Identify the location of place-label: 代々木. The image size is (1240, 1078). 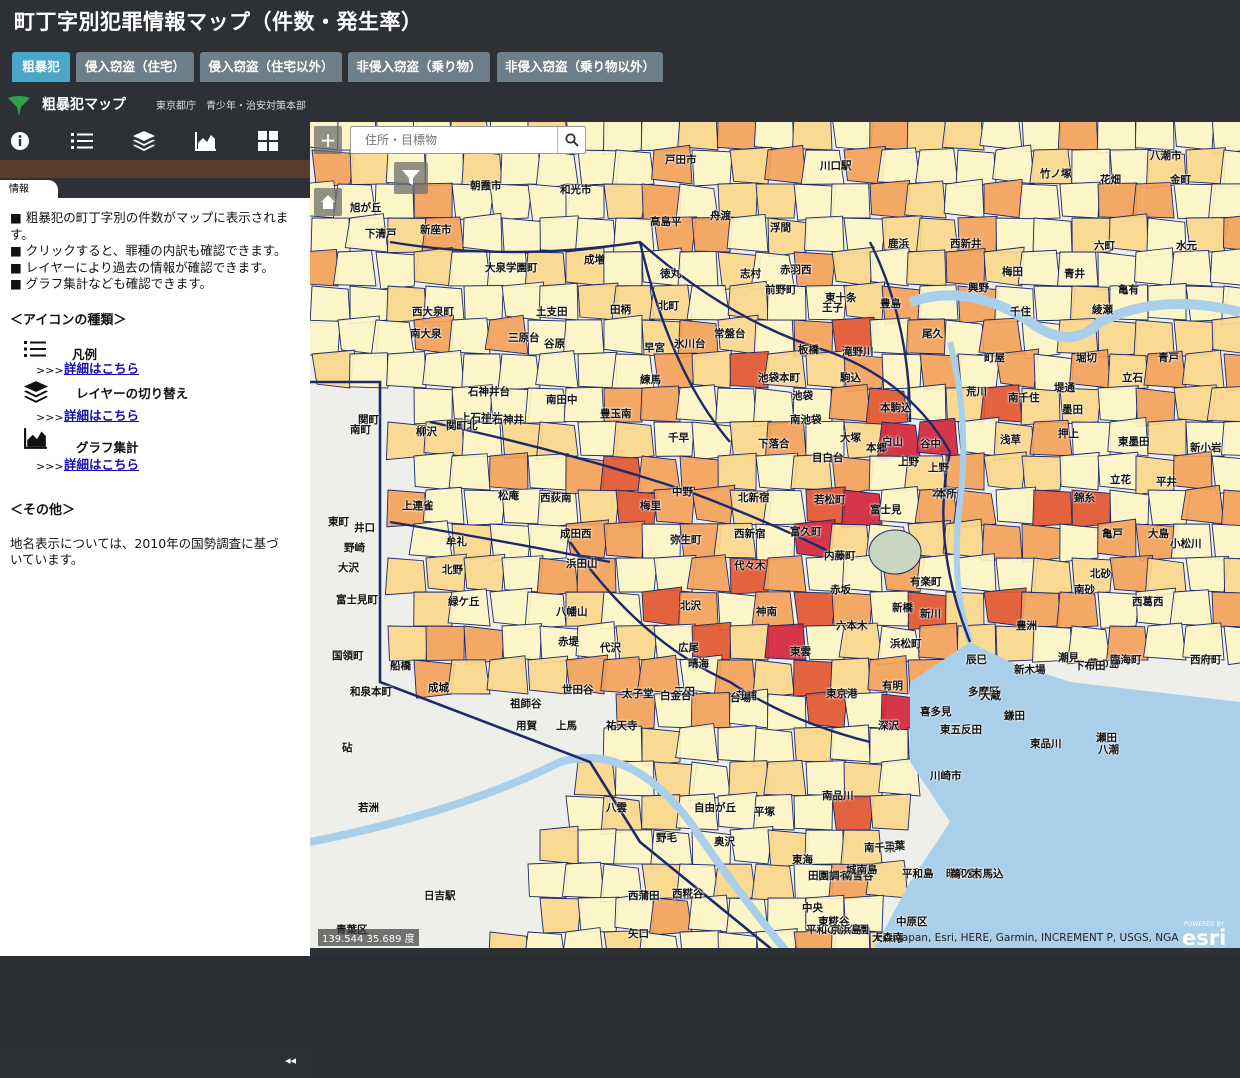
(750, 566).